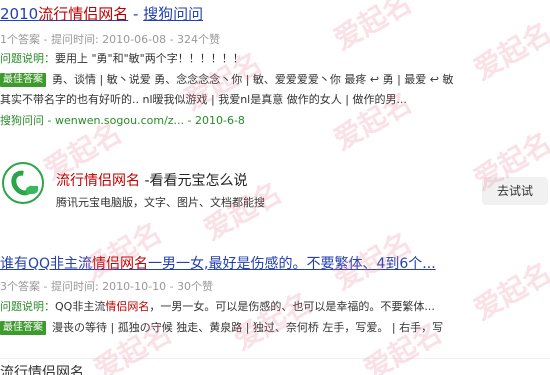 The width and height of the screenshot is (550, 375). Describe the element at coordinates (27, 58) in the screenshot. I see `result-1-question-label: 问题说明：` at that location.